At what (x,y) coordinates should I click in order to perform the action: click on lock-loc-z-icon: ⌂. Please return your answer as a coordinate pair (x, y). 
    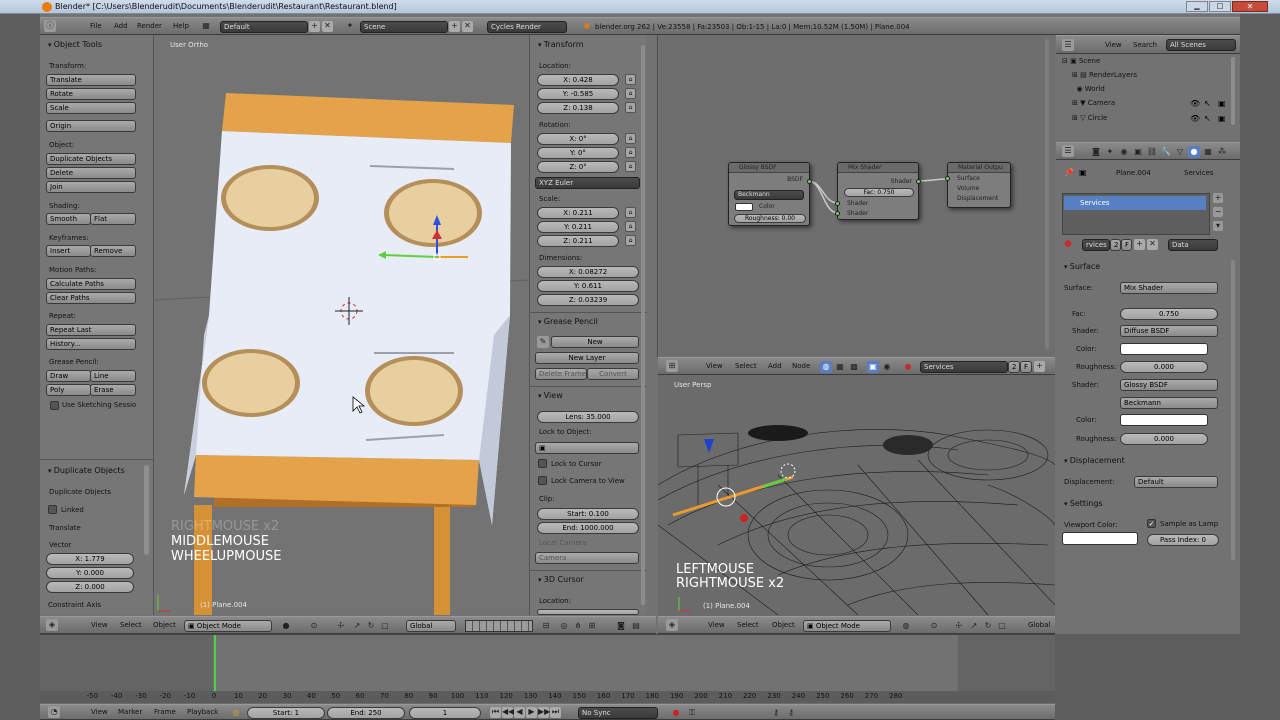
    Looking at the image, I should click on (630, 107).